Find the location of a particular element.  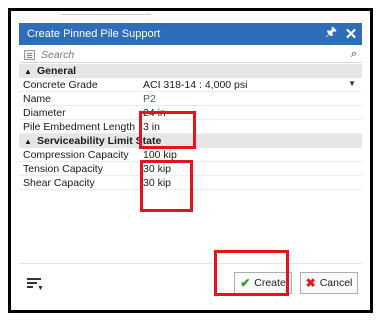

close-icon: ✕ is located at coordinates (351, 34).